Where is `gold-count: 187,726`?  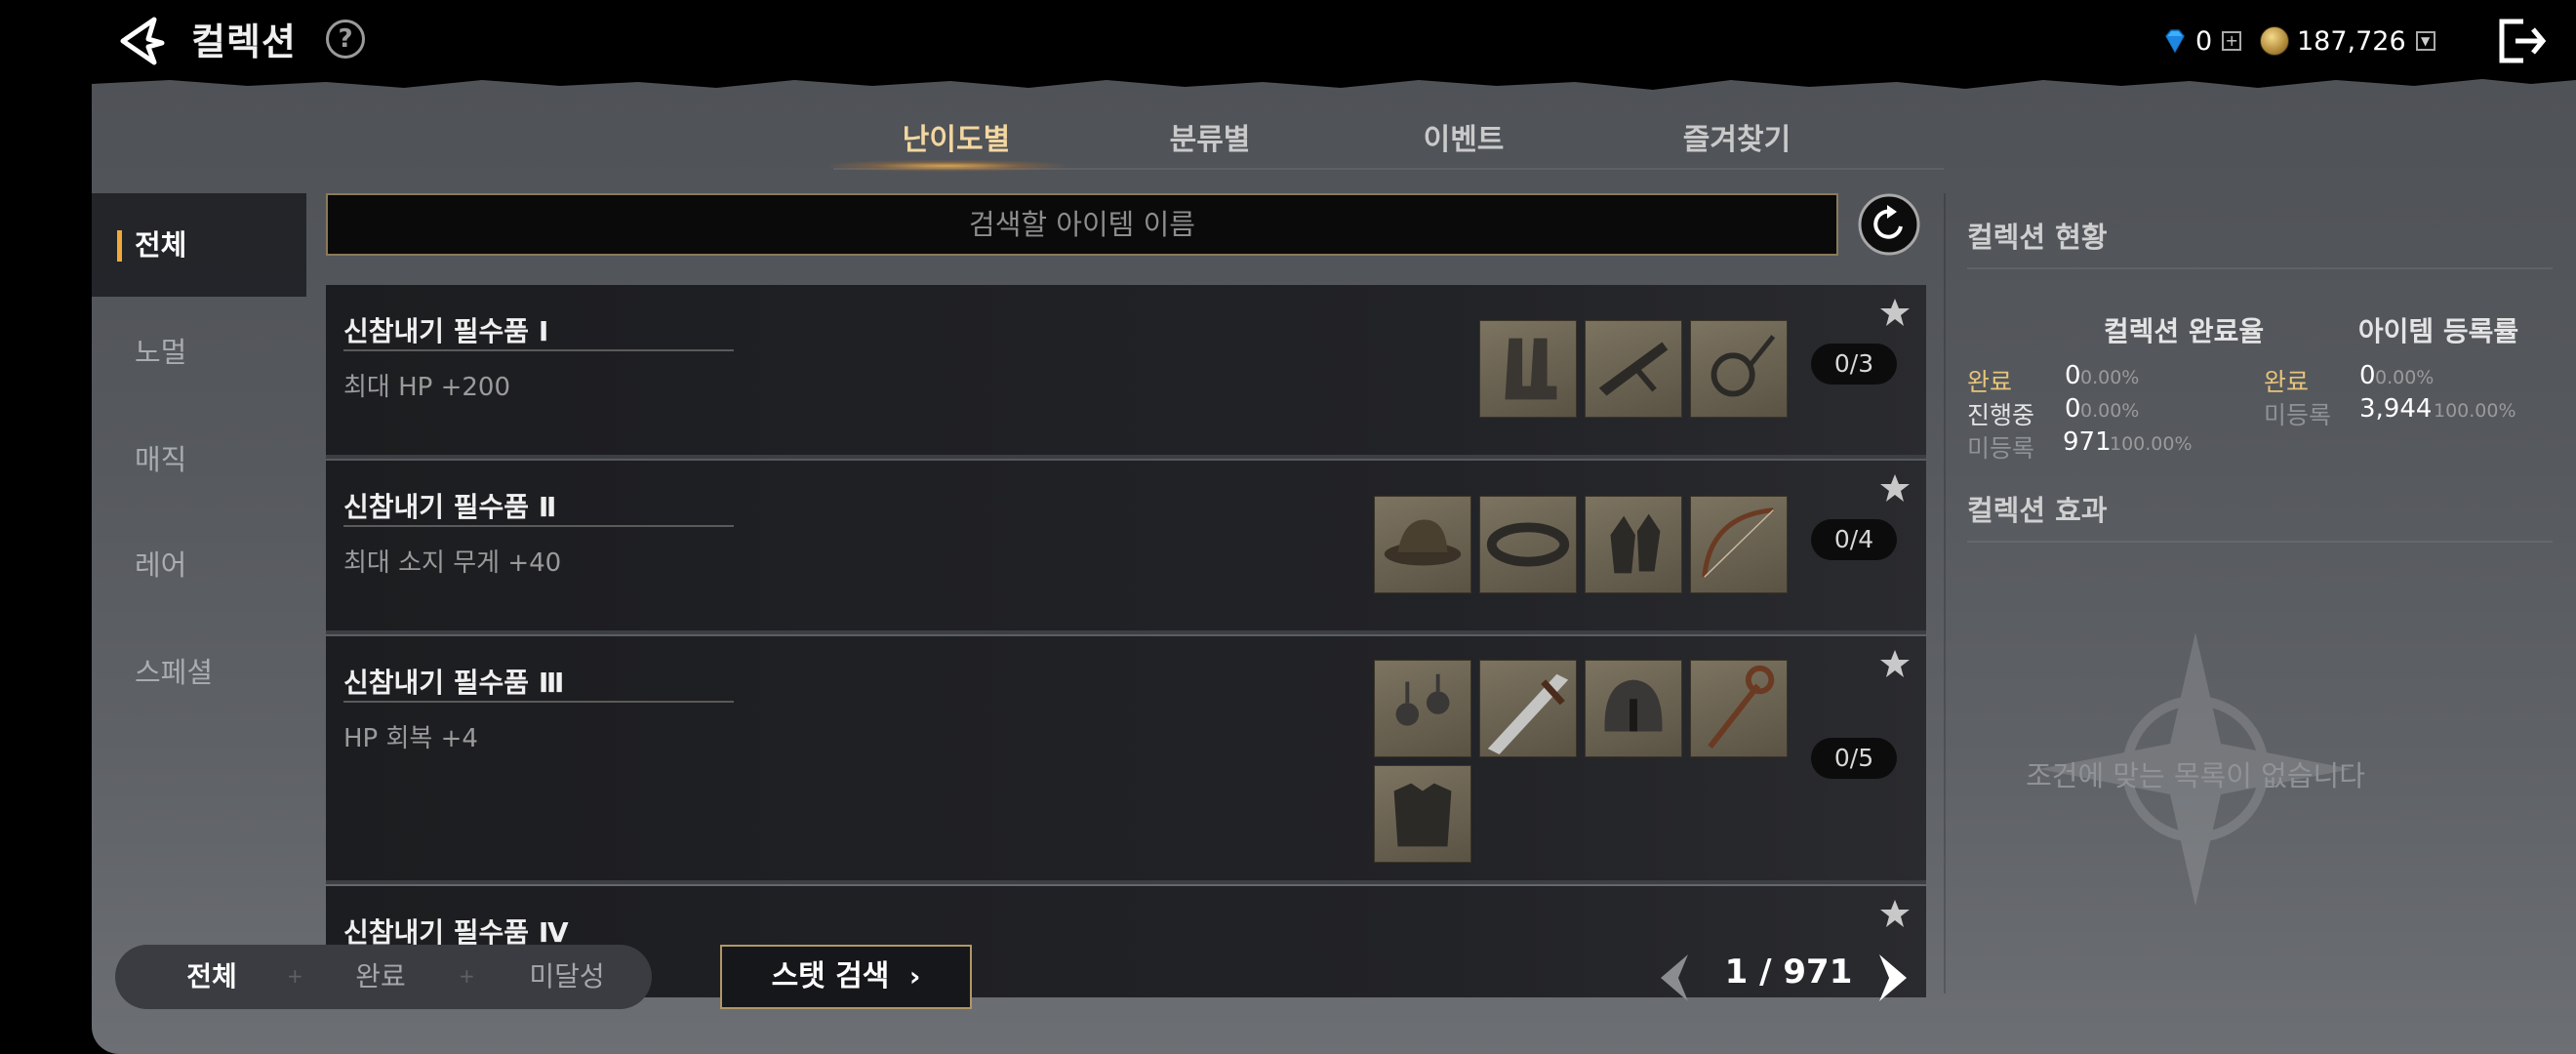 gold-count: 187,726 is located at coordinates (2351, 41).